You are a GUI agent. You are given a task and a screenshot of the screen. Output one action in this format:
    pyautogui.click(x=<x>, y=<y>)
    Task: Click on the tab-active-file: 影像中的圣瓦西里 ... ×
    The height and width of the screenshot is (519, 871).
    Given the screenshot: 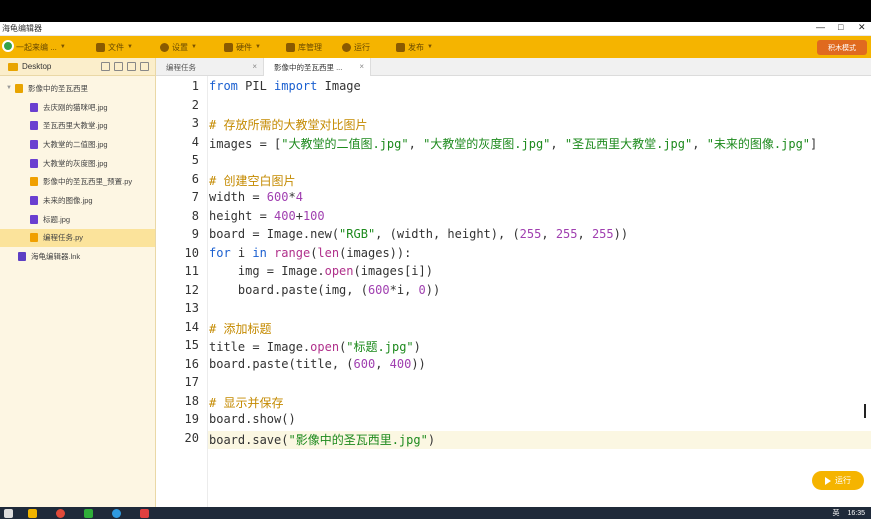 What is the action you would take?
    pyautogui.click(x=317, y=67)
    